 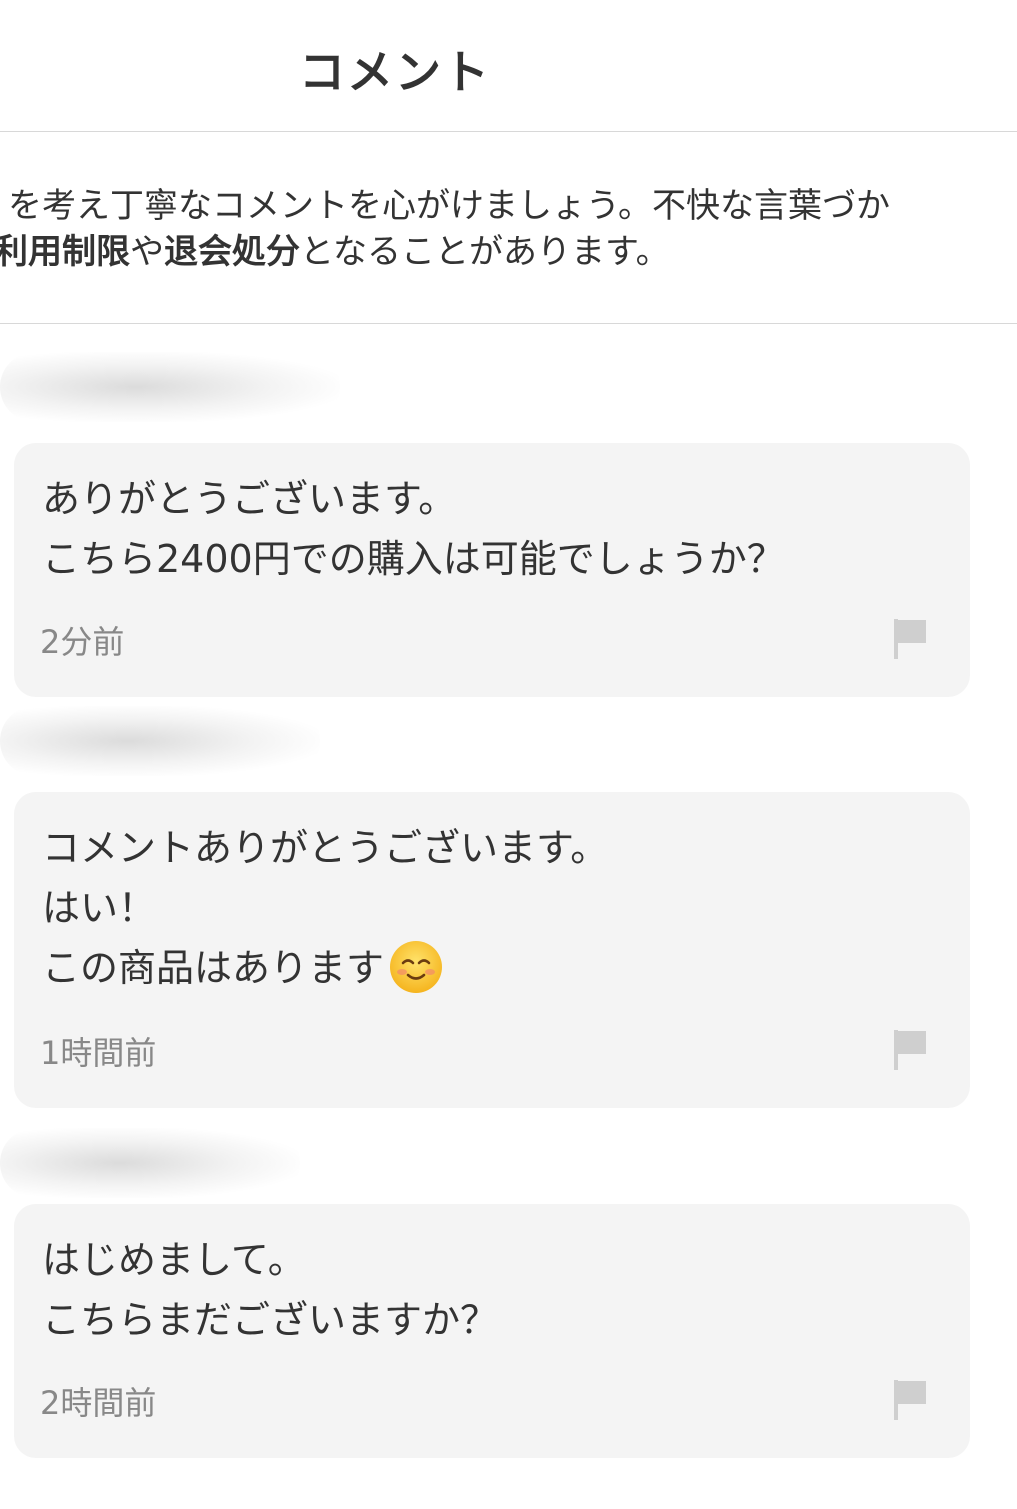 What do you see at coordinates (65, 252) in the screenshot?
I see `usage-restriction-text: 利用制限` at bounding box center [65, 252].